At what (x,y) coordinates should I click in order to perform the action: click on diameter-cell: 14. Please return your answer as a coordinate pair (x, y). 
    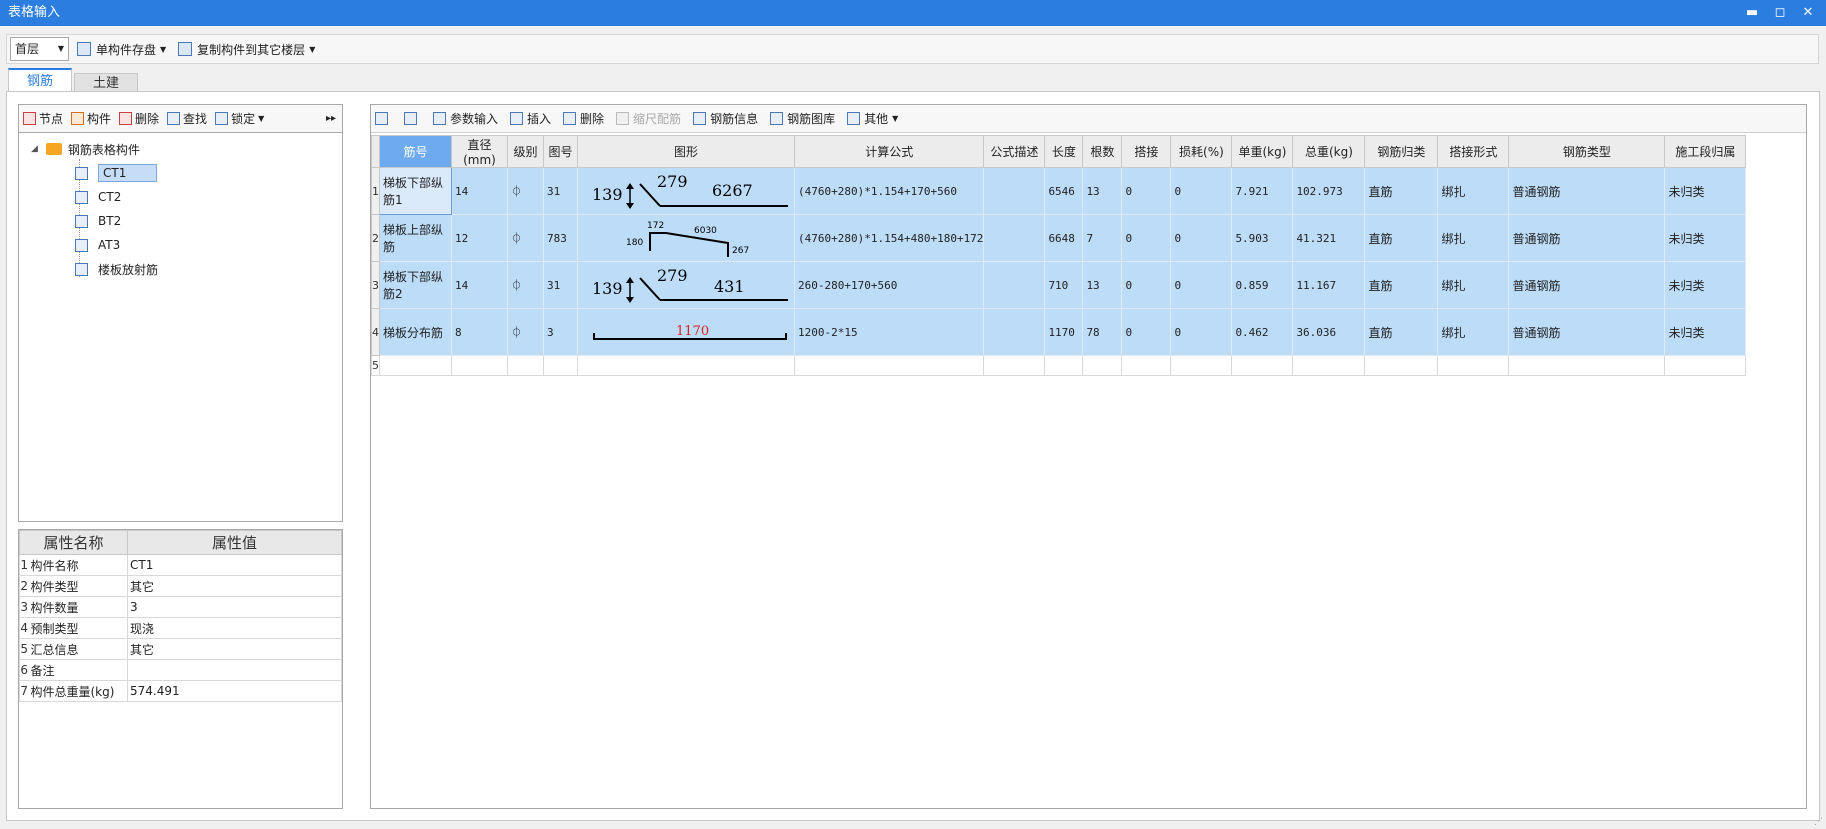
    Looking at the image, I should click on (479, 191).